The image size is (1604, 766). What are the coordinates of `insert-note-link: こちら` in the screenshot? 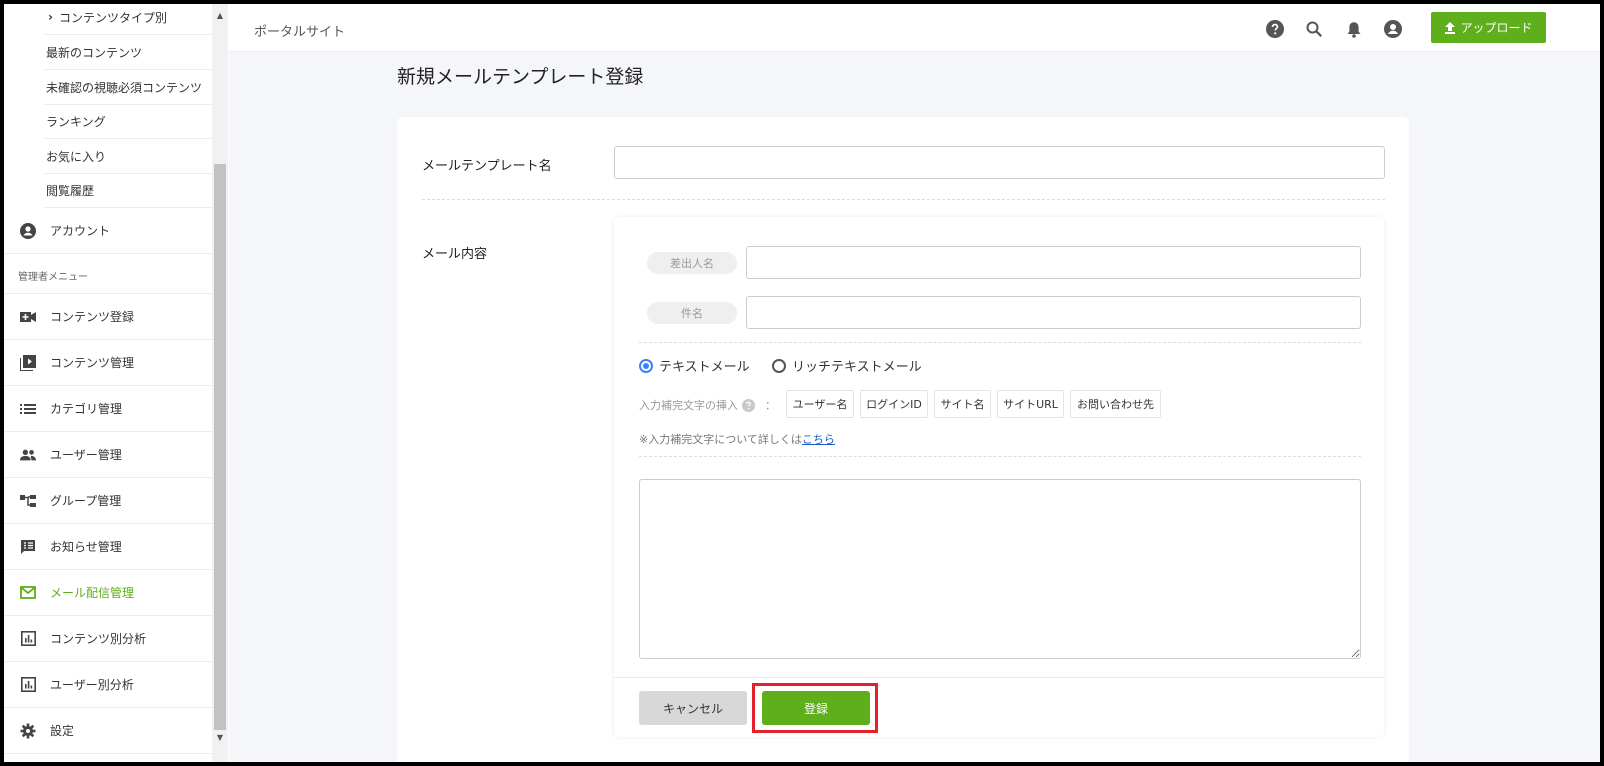 It's located at (818, 439).